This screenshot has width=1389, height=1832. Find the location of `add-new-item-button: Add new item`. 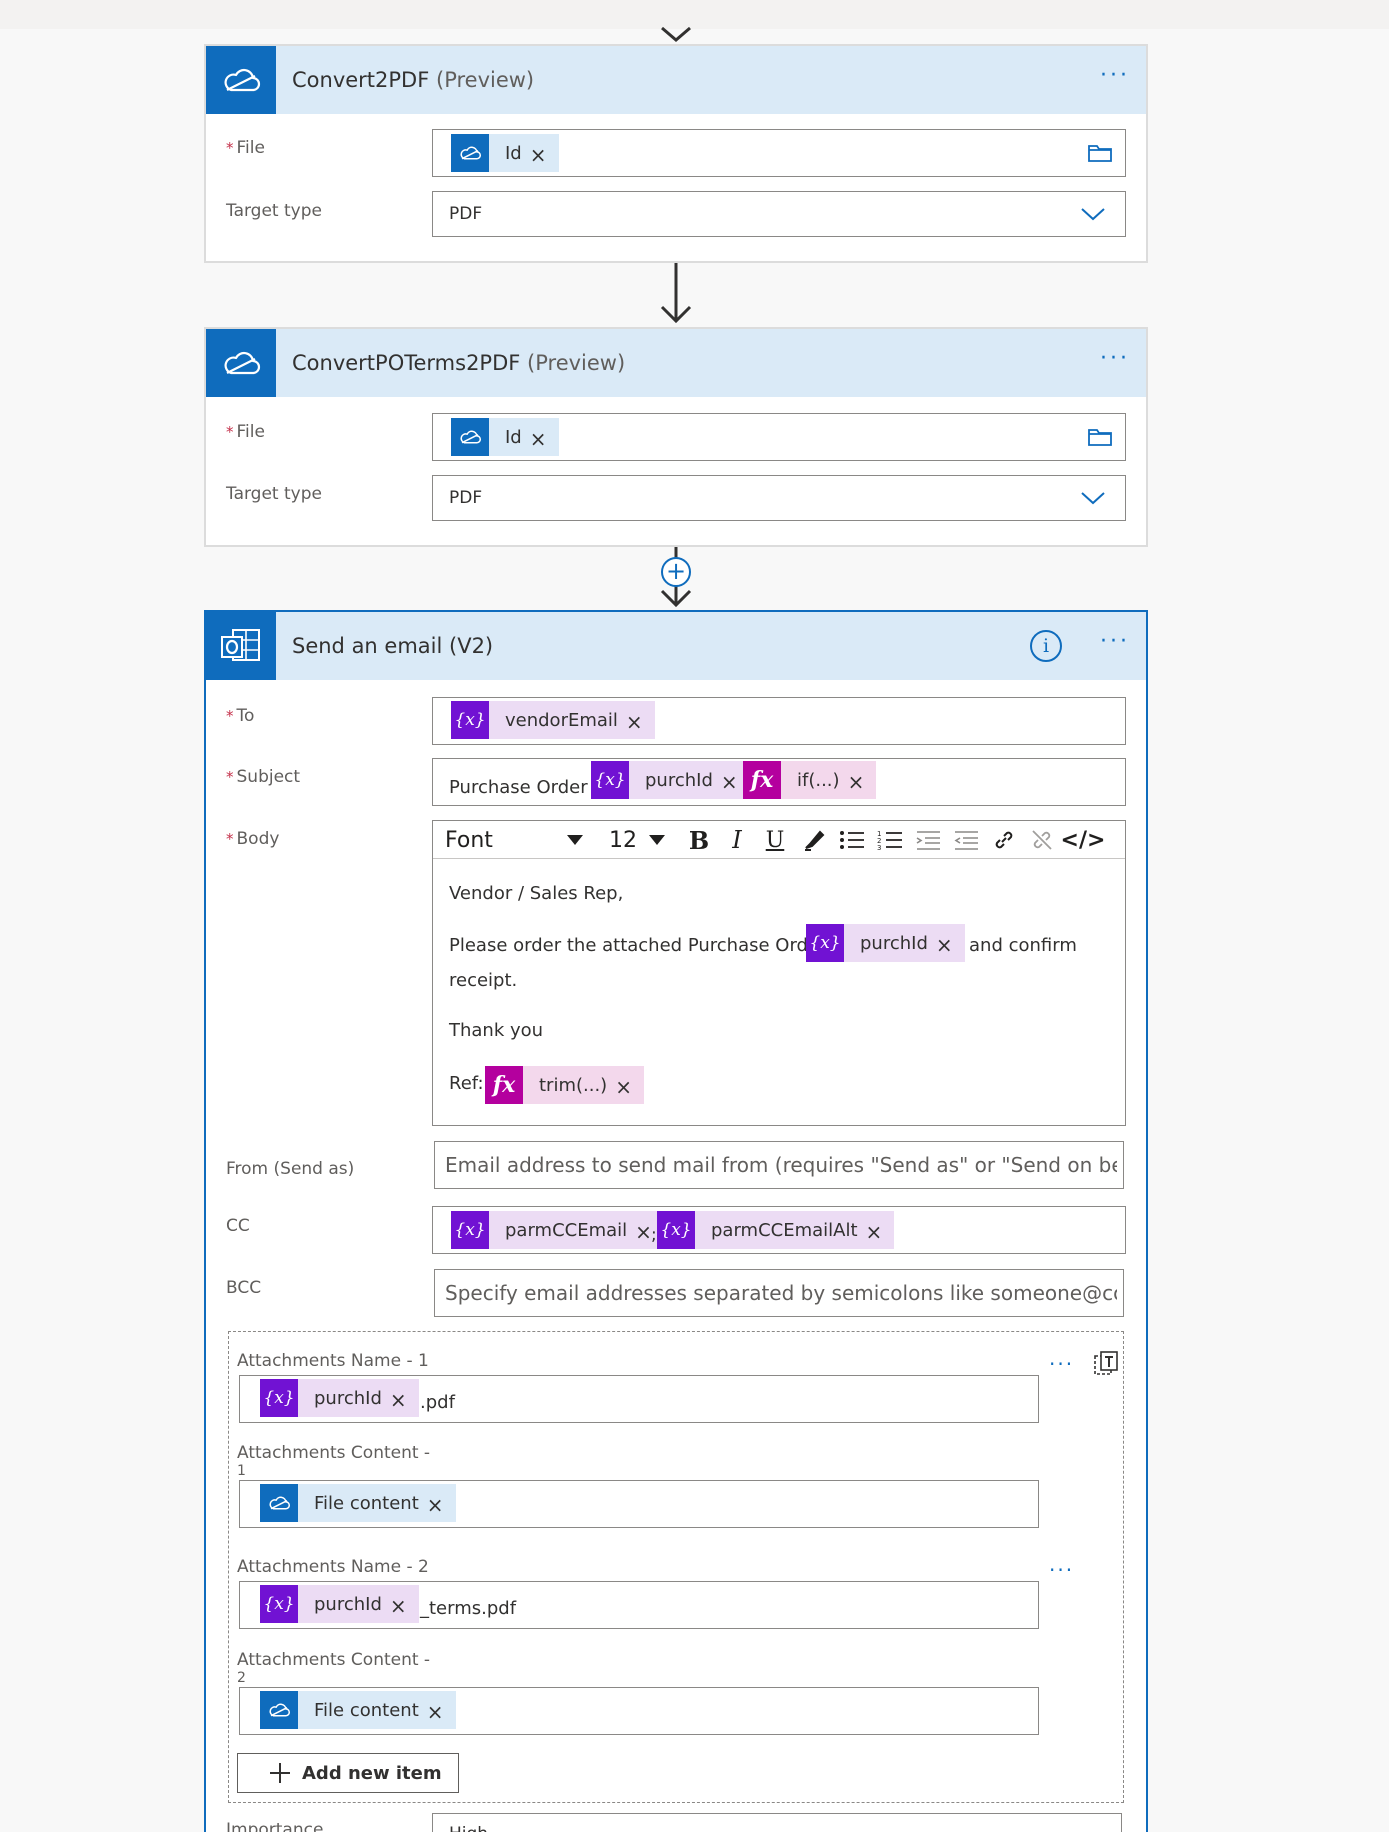

add-new-item-button: Add new item is located at coordinates (348, 1773).